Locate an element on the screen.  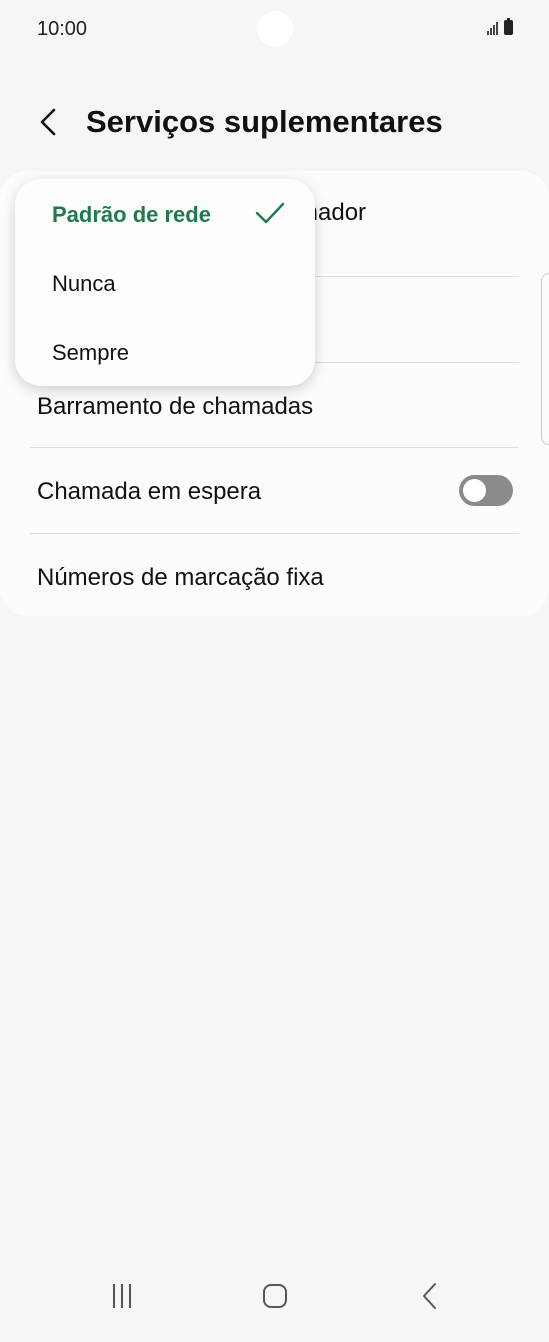
status-icons is located at coordinates (500, 26).